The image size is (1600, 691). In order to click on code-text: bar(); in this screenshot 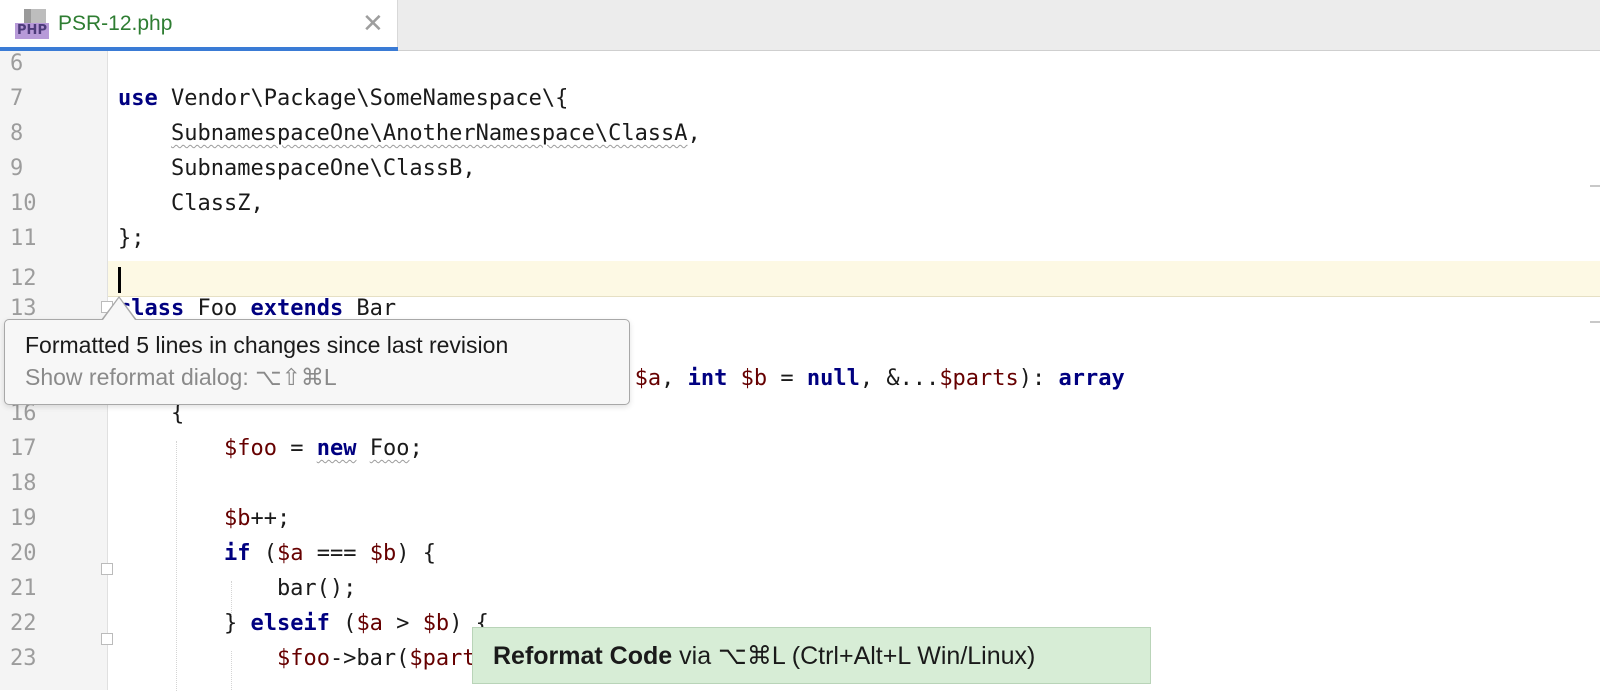, I will do `click(237, 588)`.